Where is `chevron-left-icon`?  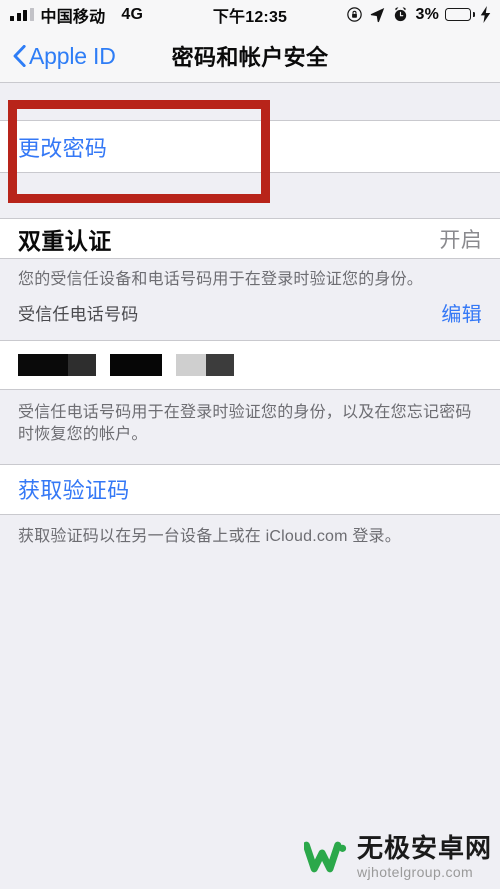 chevron-left-icon is located at coordinates (19, 56).